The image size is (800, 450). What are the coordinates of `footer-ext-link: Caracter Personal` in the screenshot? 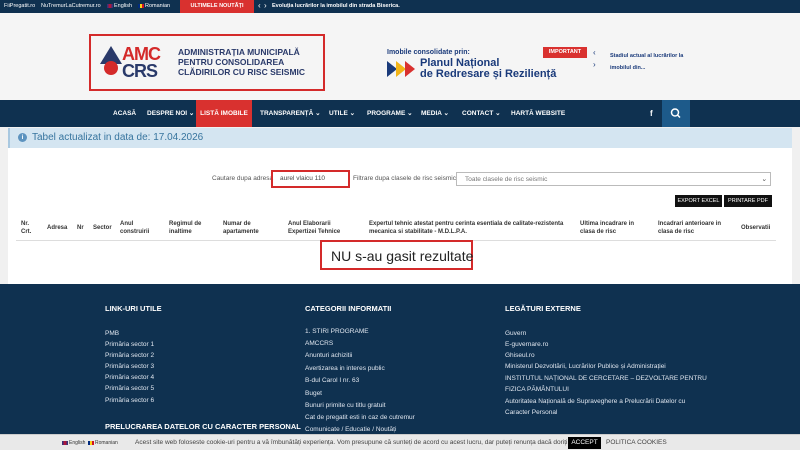 It's located at (531, 412).